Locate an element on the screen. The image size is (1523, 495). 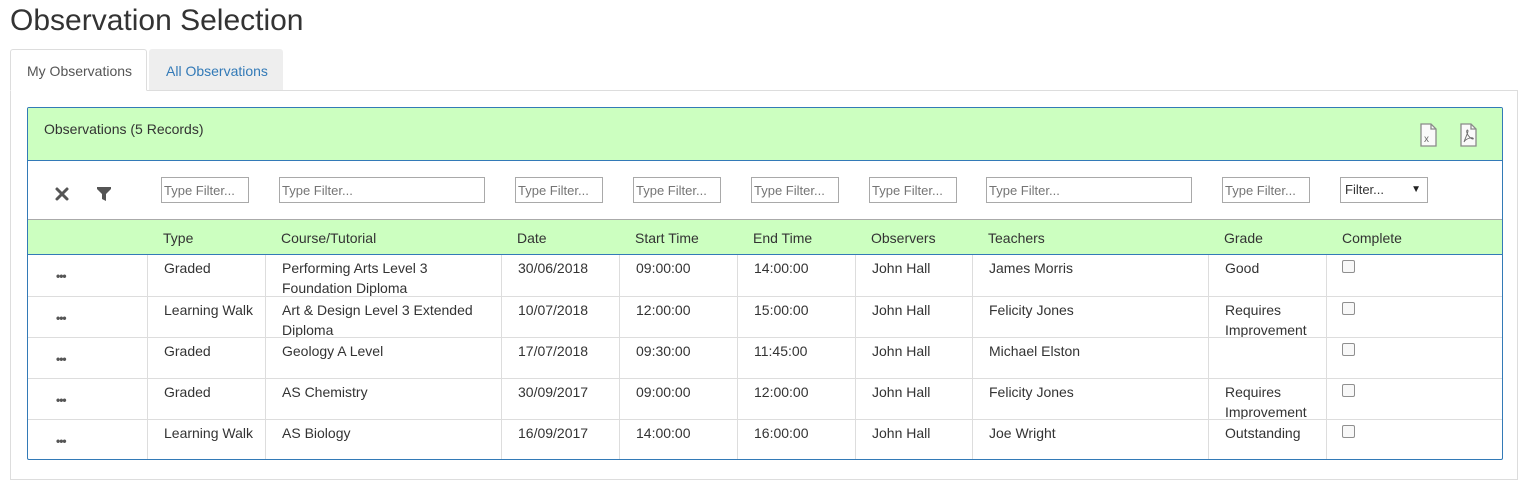
tab-my-observations: My Observations is located at coordinates (78, 70).